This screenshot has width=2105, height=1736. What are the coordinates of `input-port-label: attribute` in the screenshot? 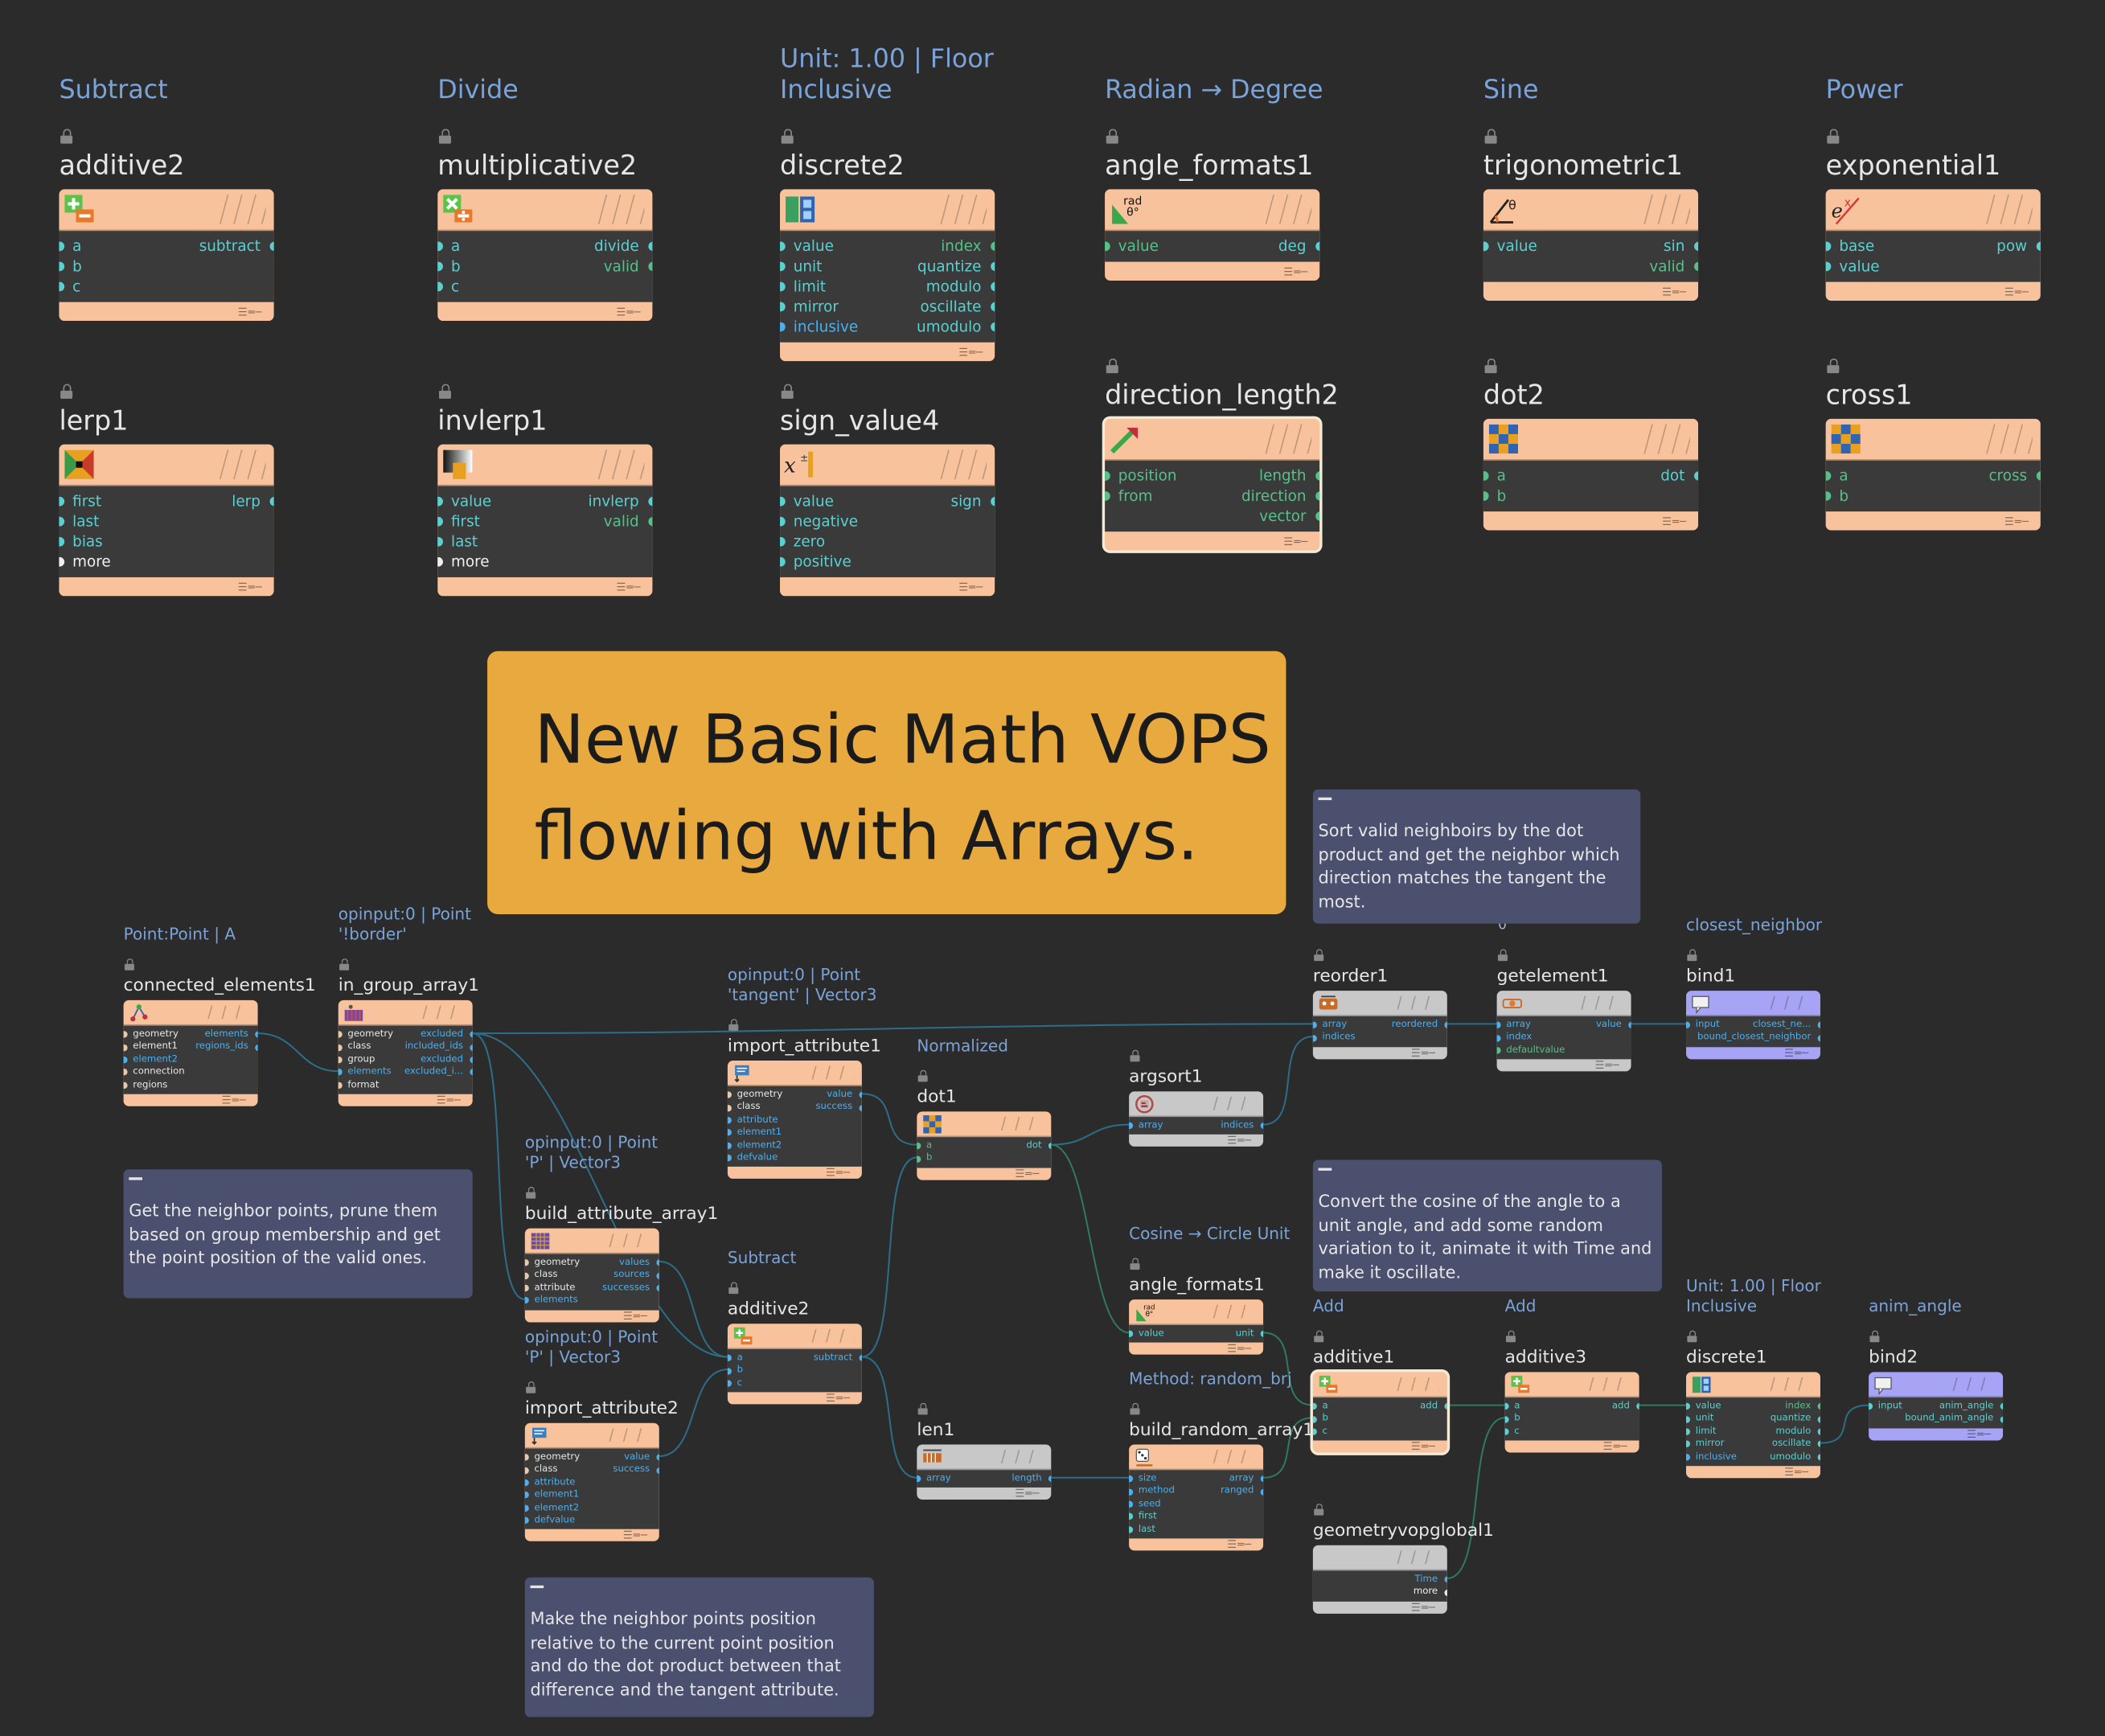 It's located at (555, 1288).